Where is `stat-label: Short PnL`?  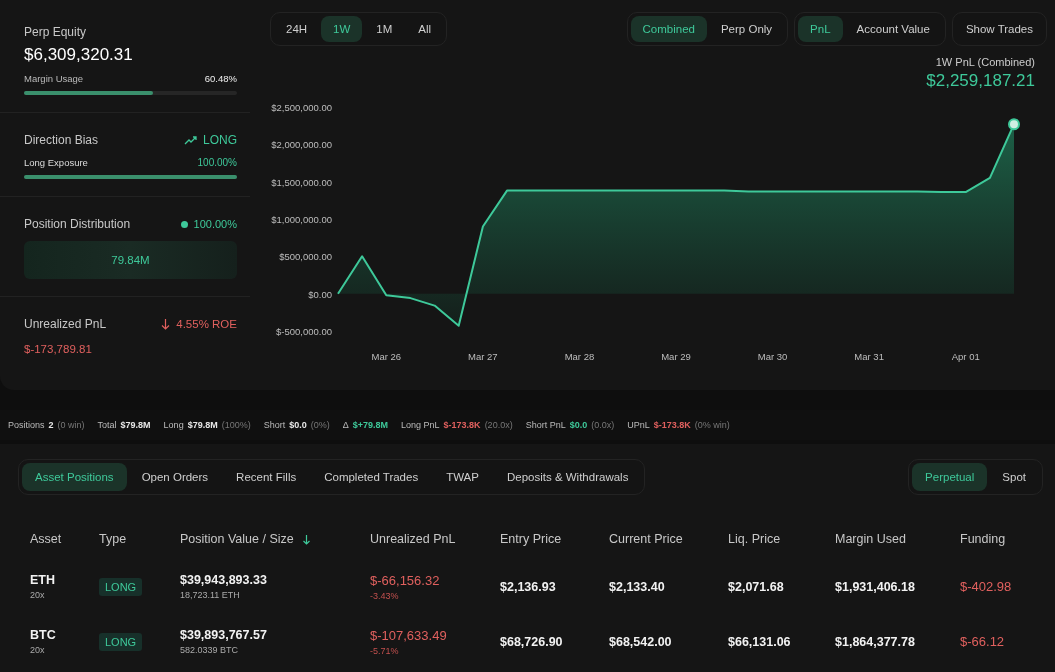
stat-label: Short PnL is located at coordinates (545, 425).